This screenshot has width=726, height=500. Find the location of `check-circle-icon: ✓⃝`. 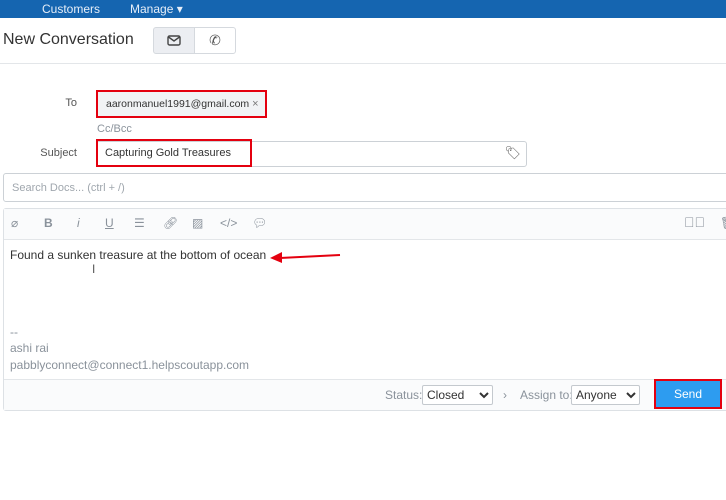

check-circle-icon: ✓⃝ is located at coordinates (694, 222).